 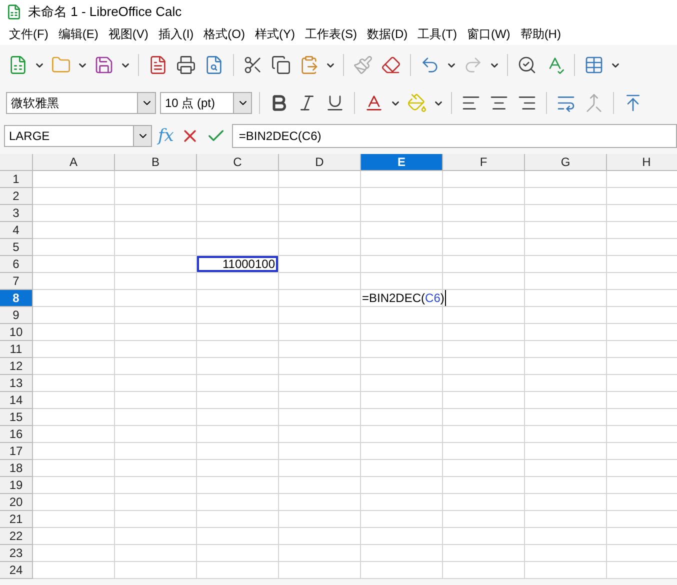 What do you see at coordinates (105, 11) in the screenshot?
I see `window-title: 未命名 1 - LibreOffice Calc` at bounding box center [105, 11].